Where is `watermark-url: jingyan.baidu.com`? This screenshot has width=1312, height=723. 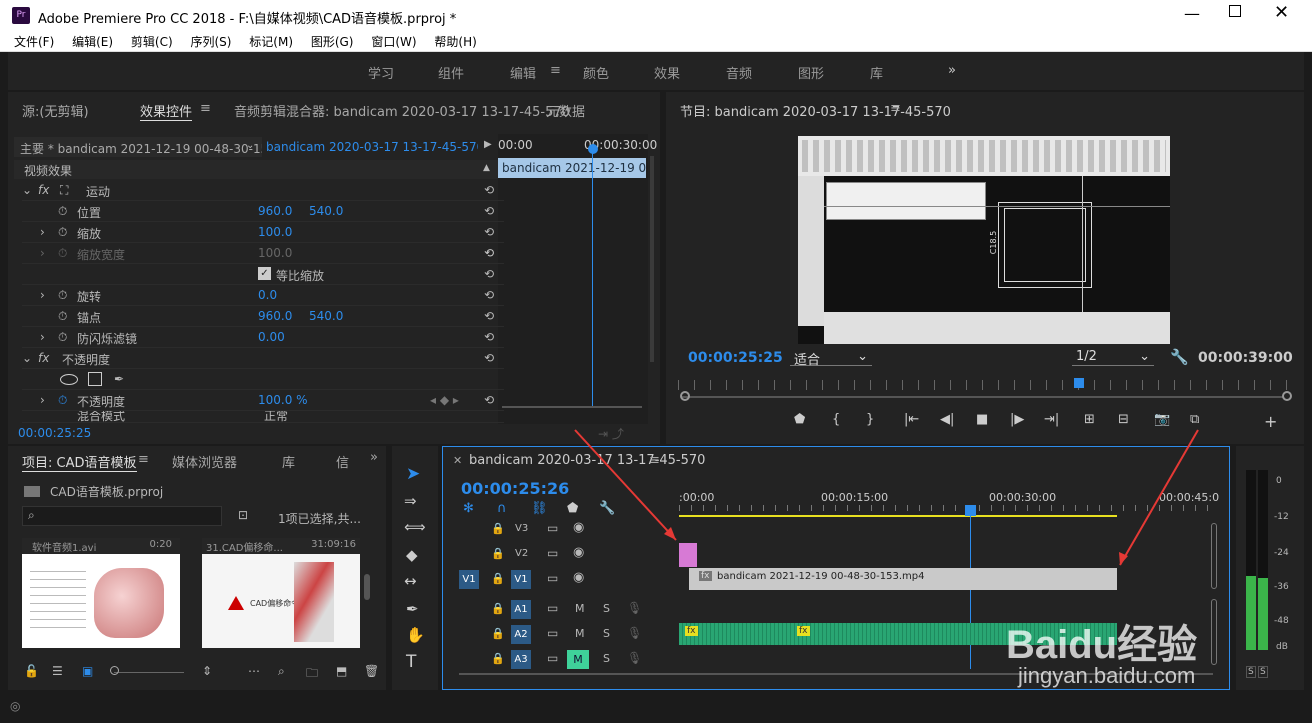
watermark-url: jingyan.baidu.com is located at coordinates (1107, 675).